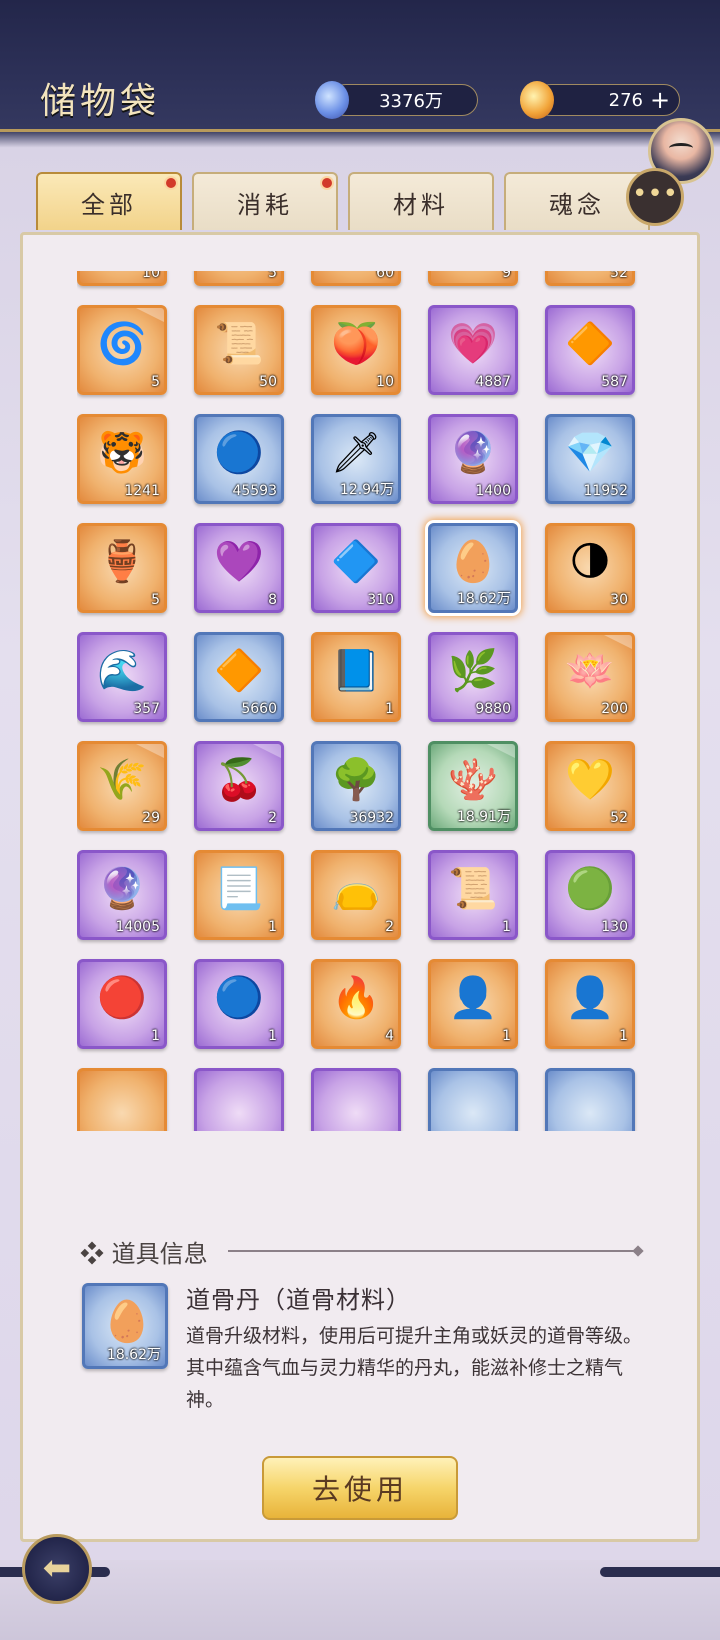  Describe the element at coordinates (356, 278) in the screenshot. I see `inventory-item: 🎐60` at that location.